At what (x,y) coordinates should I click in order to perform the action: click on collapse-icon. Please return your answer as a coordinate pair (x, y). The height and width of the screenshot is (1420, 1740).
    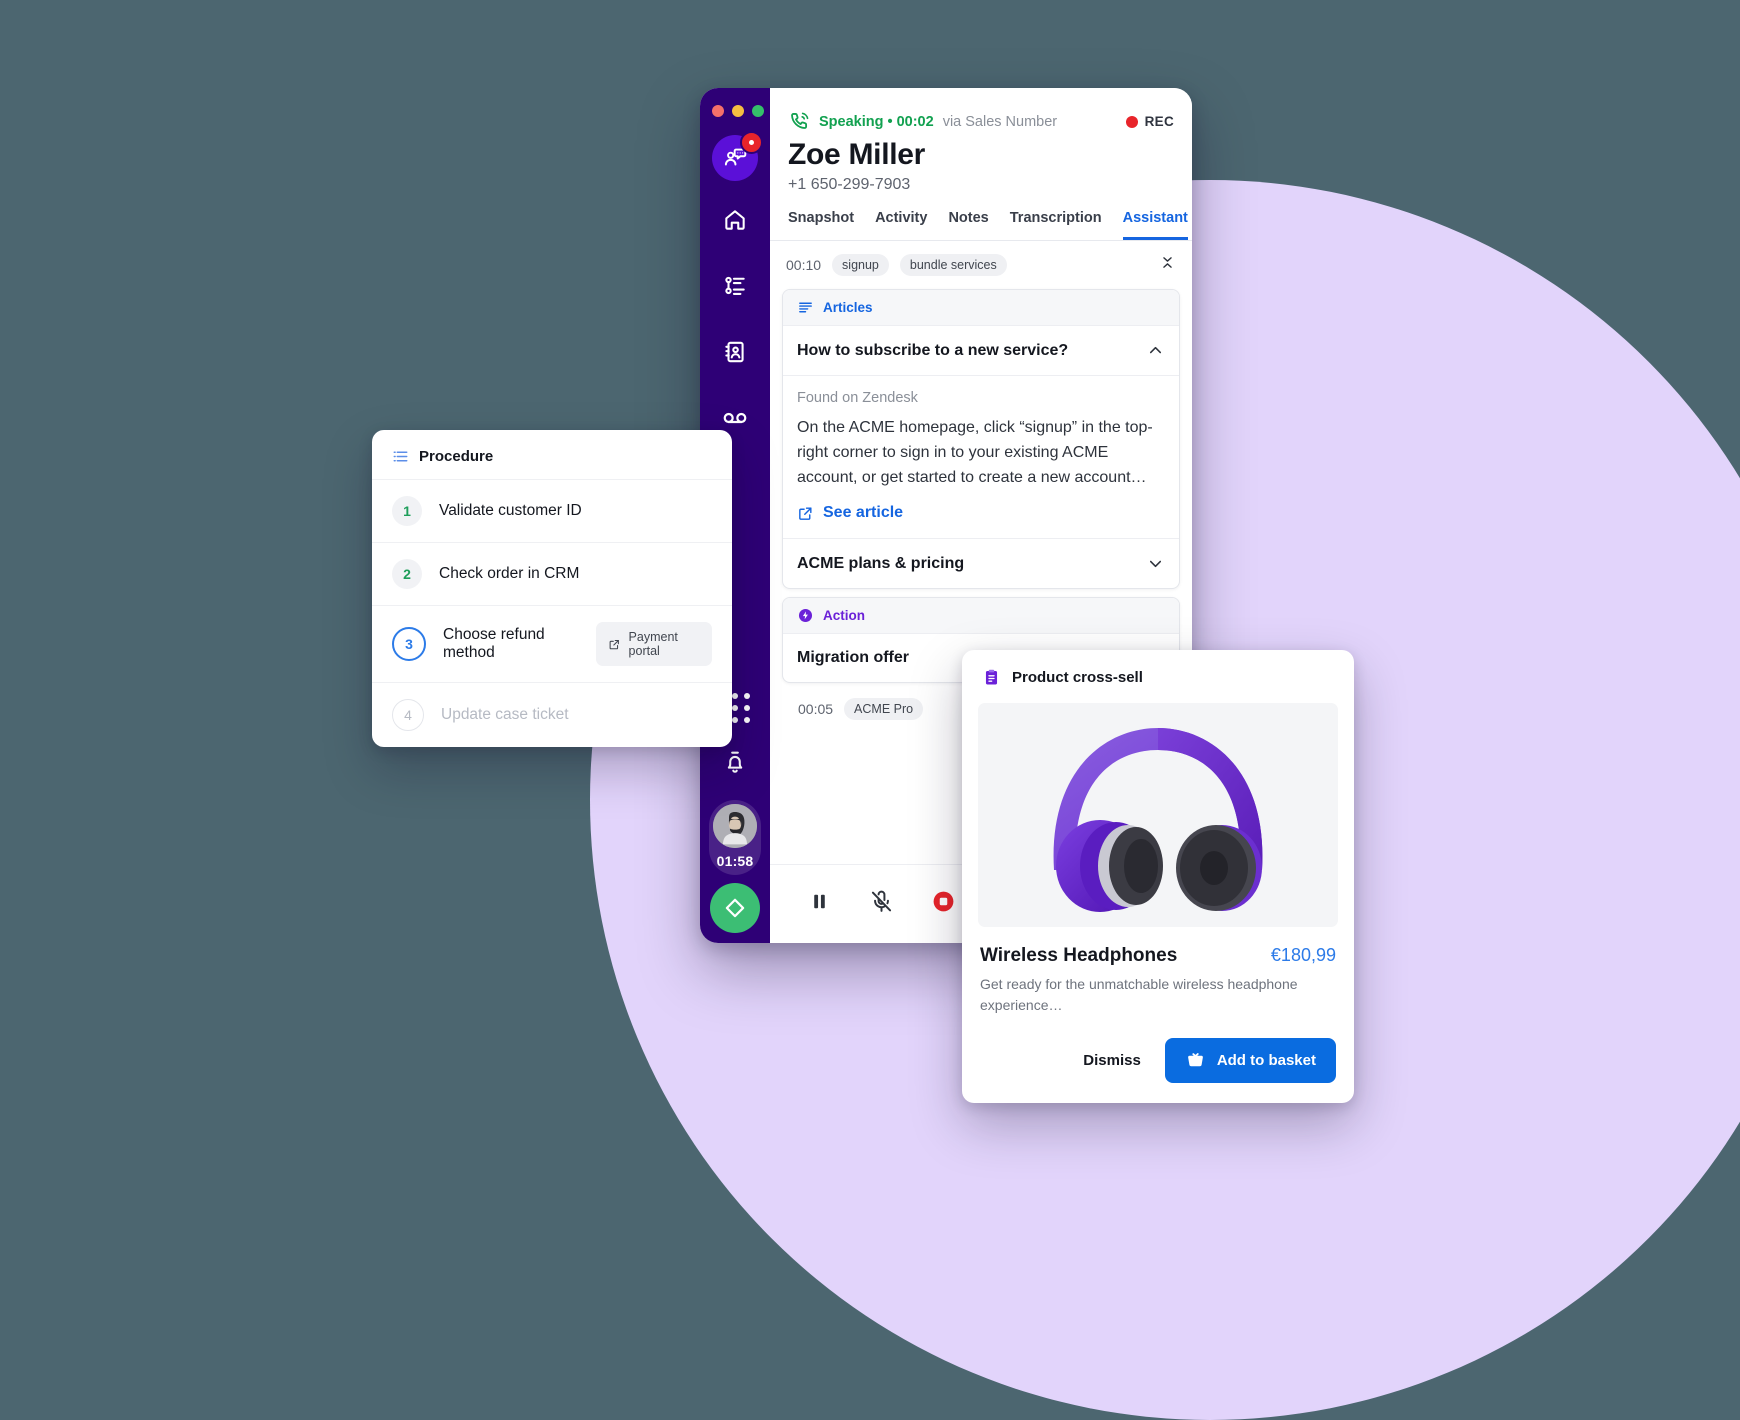
    Looking at the image, I should click on (1167, 262).